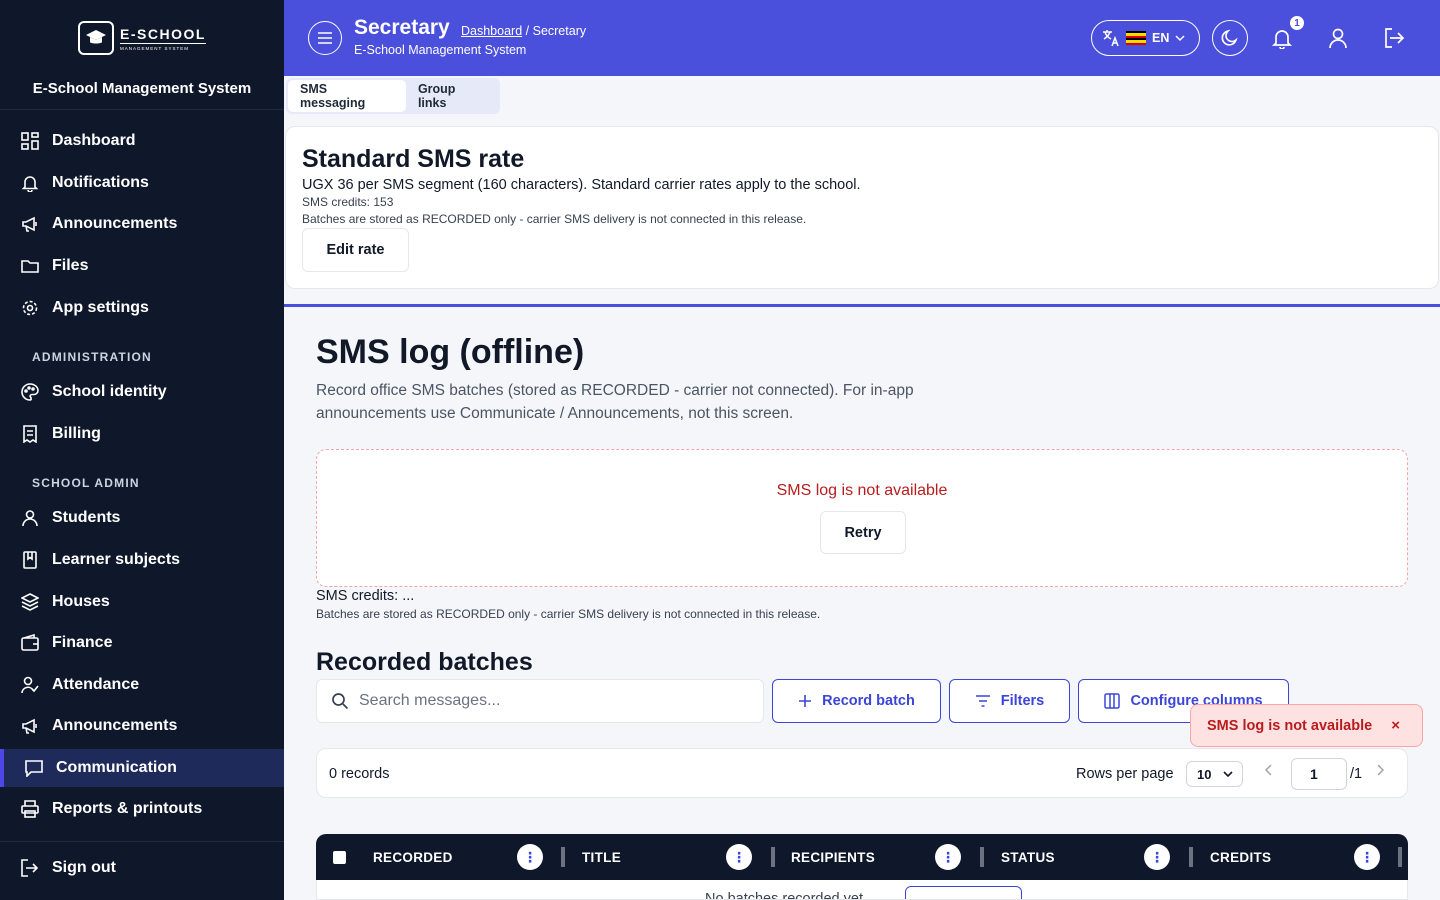 Image resolution: width=1440 pixels, height=900 pixels. Describe the element at coordinates (1319, 774) in the screenshot. I see `page-number-input: 1` at that location.